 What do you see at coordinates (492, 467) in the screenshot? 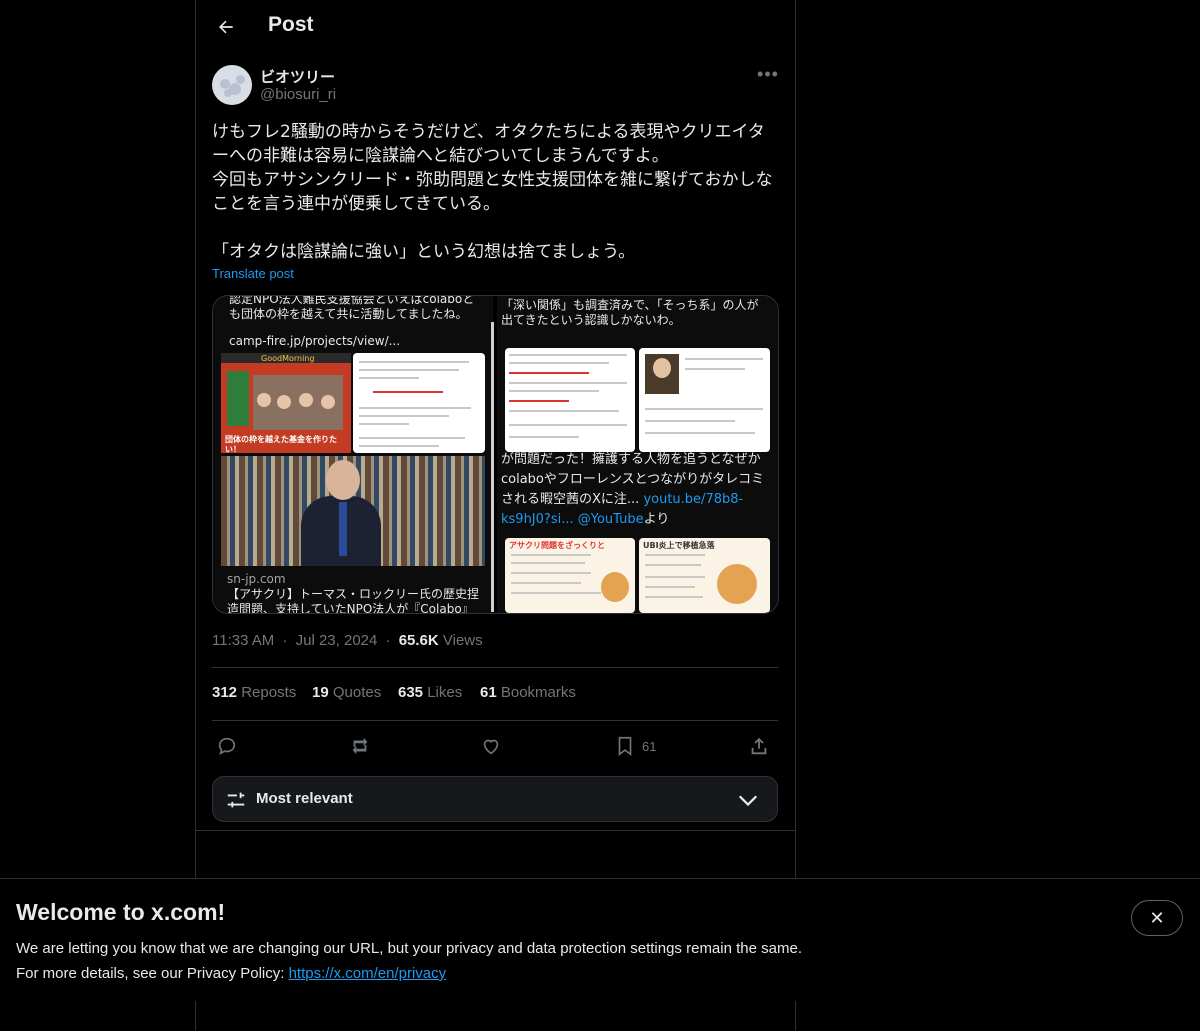
I see `media-divider` at bounding box center [492, 467].